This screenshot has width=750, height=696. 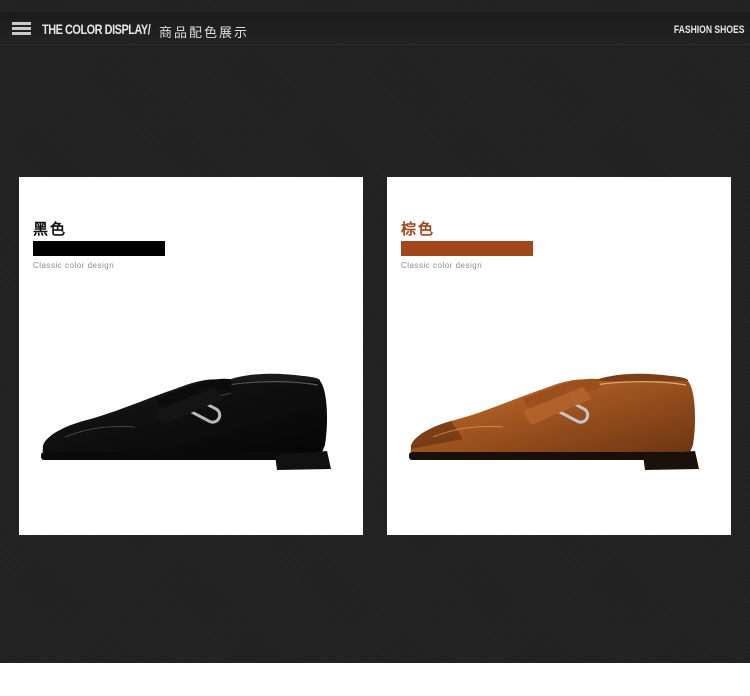 What do you see at coordinates (708, 30) in the screenshot?
I see `brand-label: FASHION SHOES` at bounding box center [708, 30].